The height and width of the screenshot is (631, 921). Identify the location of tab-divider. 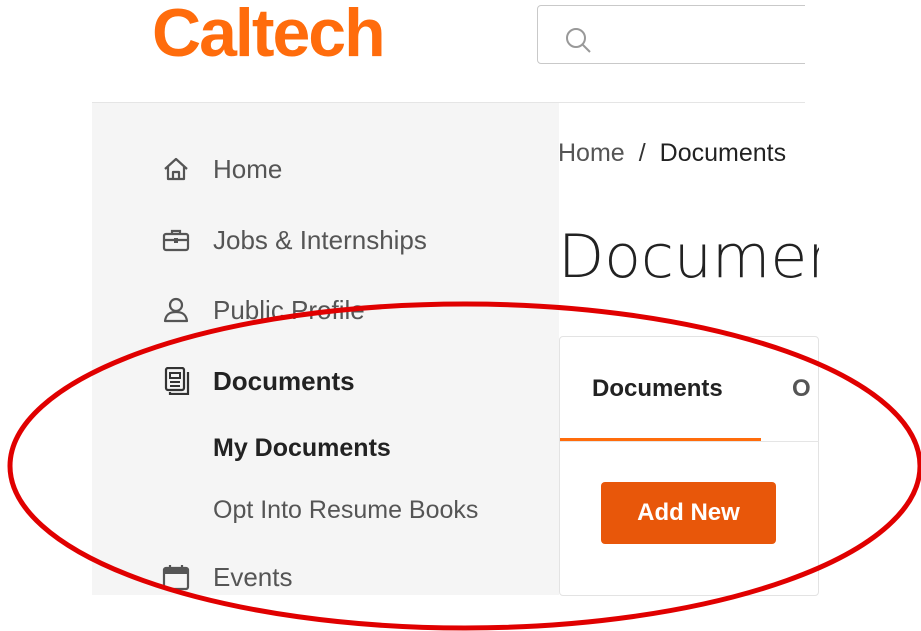
(690, 441).